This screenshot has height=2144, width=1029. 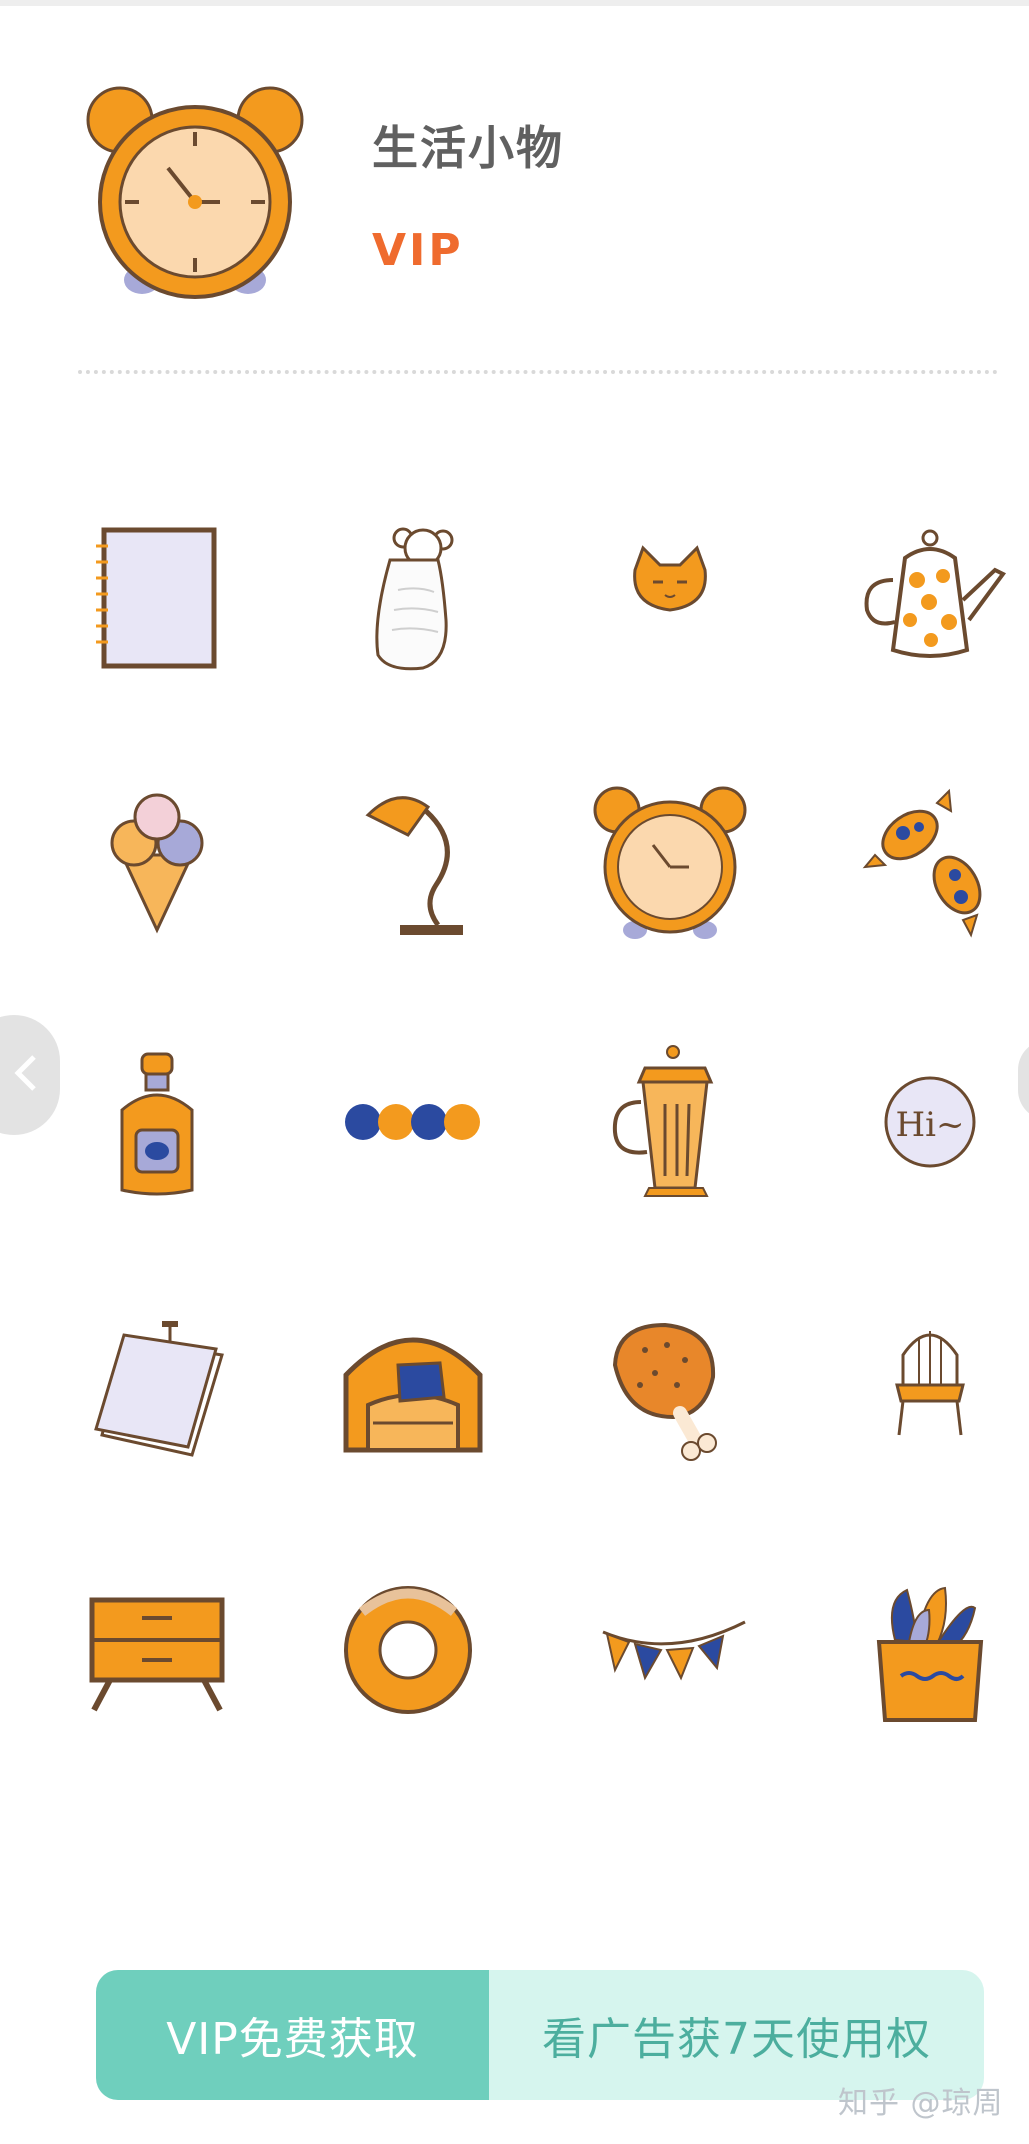 What do you see at coordinates (413, 595) in the screenshot?
I see `mouse-in-bag-icon` at bounding box center [413, 595].